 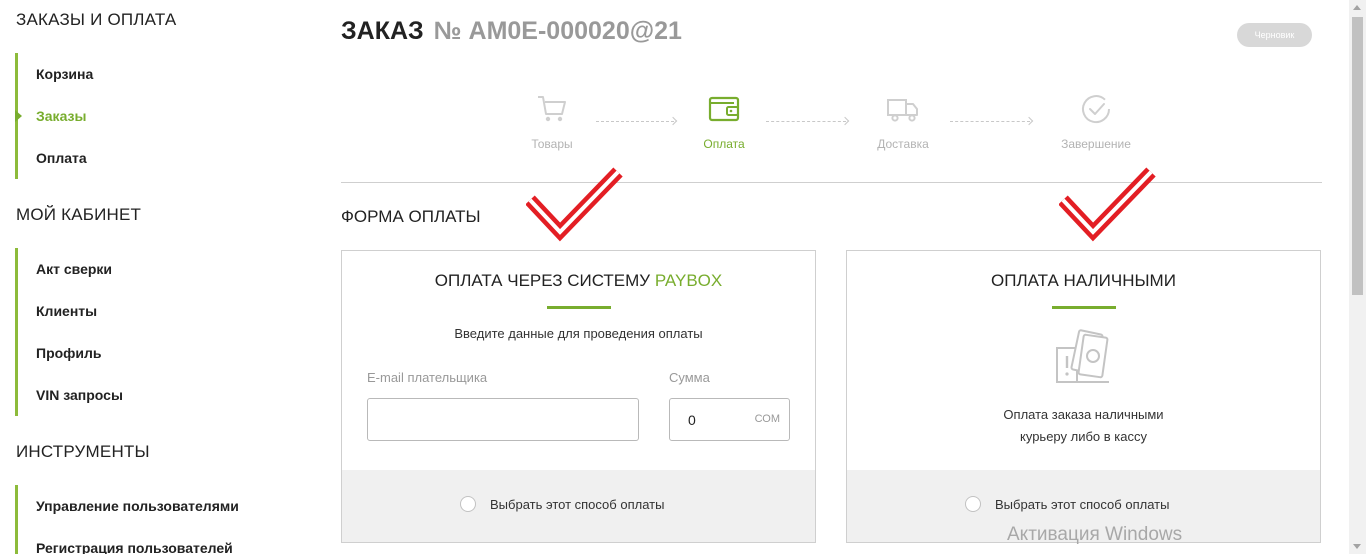 What do you see at coordinates (70, 353) in the screenshot?
I see `sidebar-item-profile: Профиль` at bounding box center [70, 353].